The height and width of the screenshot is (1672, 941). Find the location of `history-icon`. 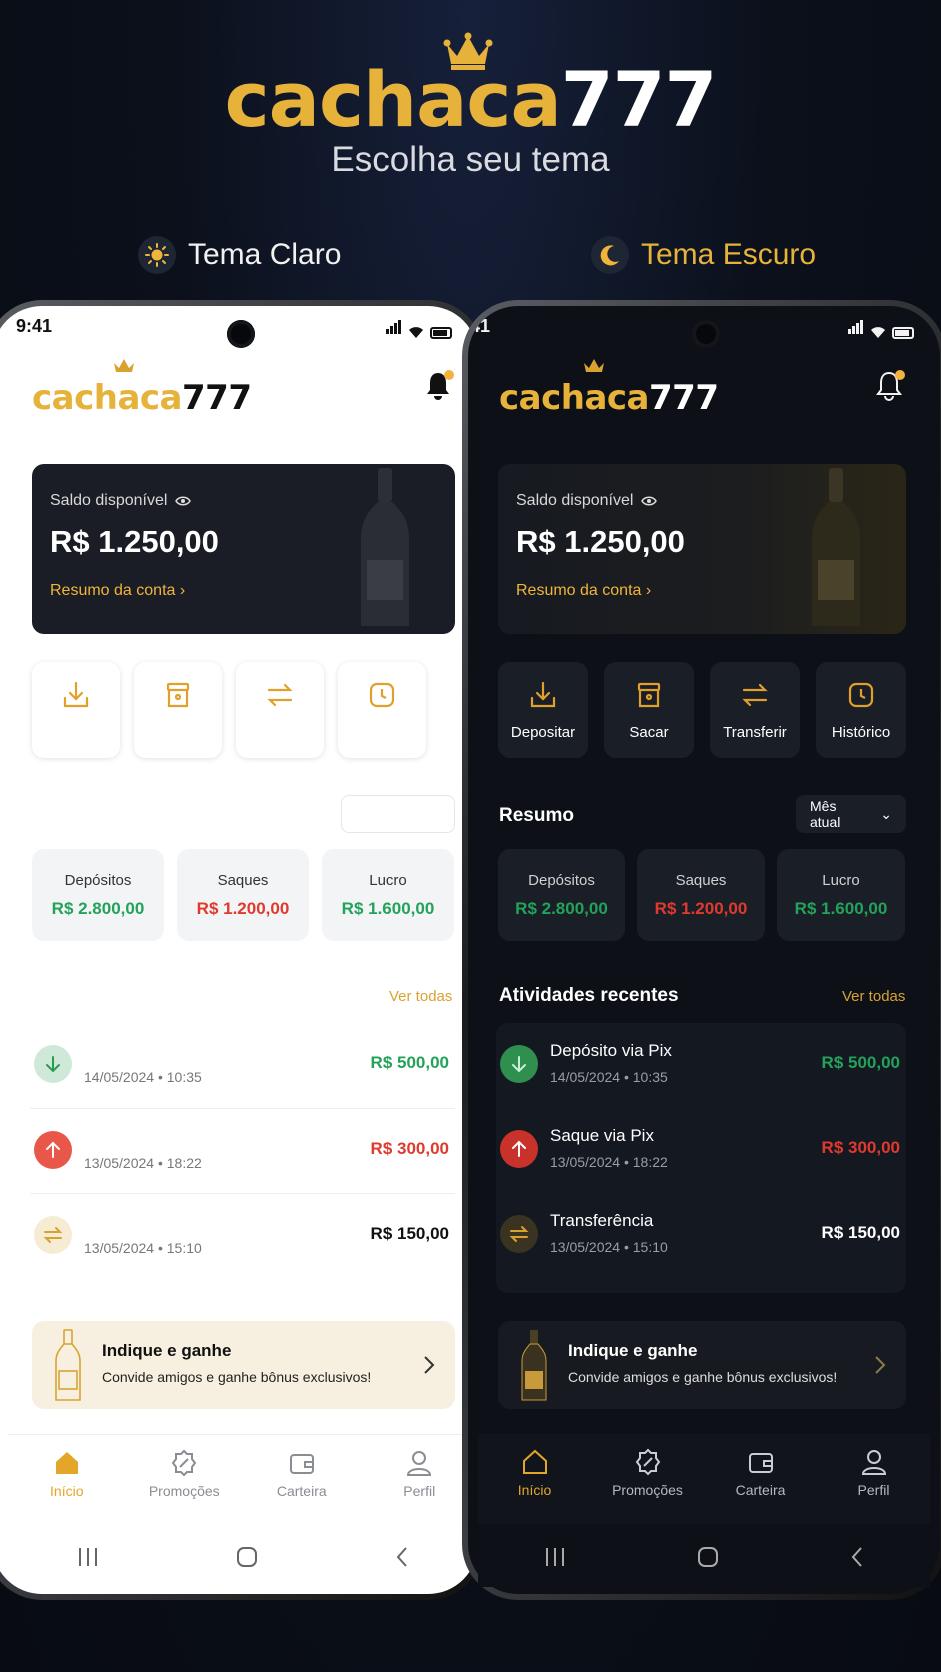

history-icon is located at coordinates (382, 694).